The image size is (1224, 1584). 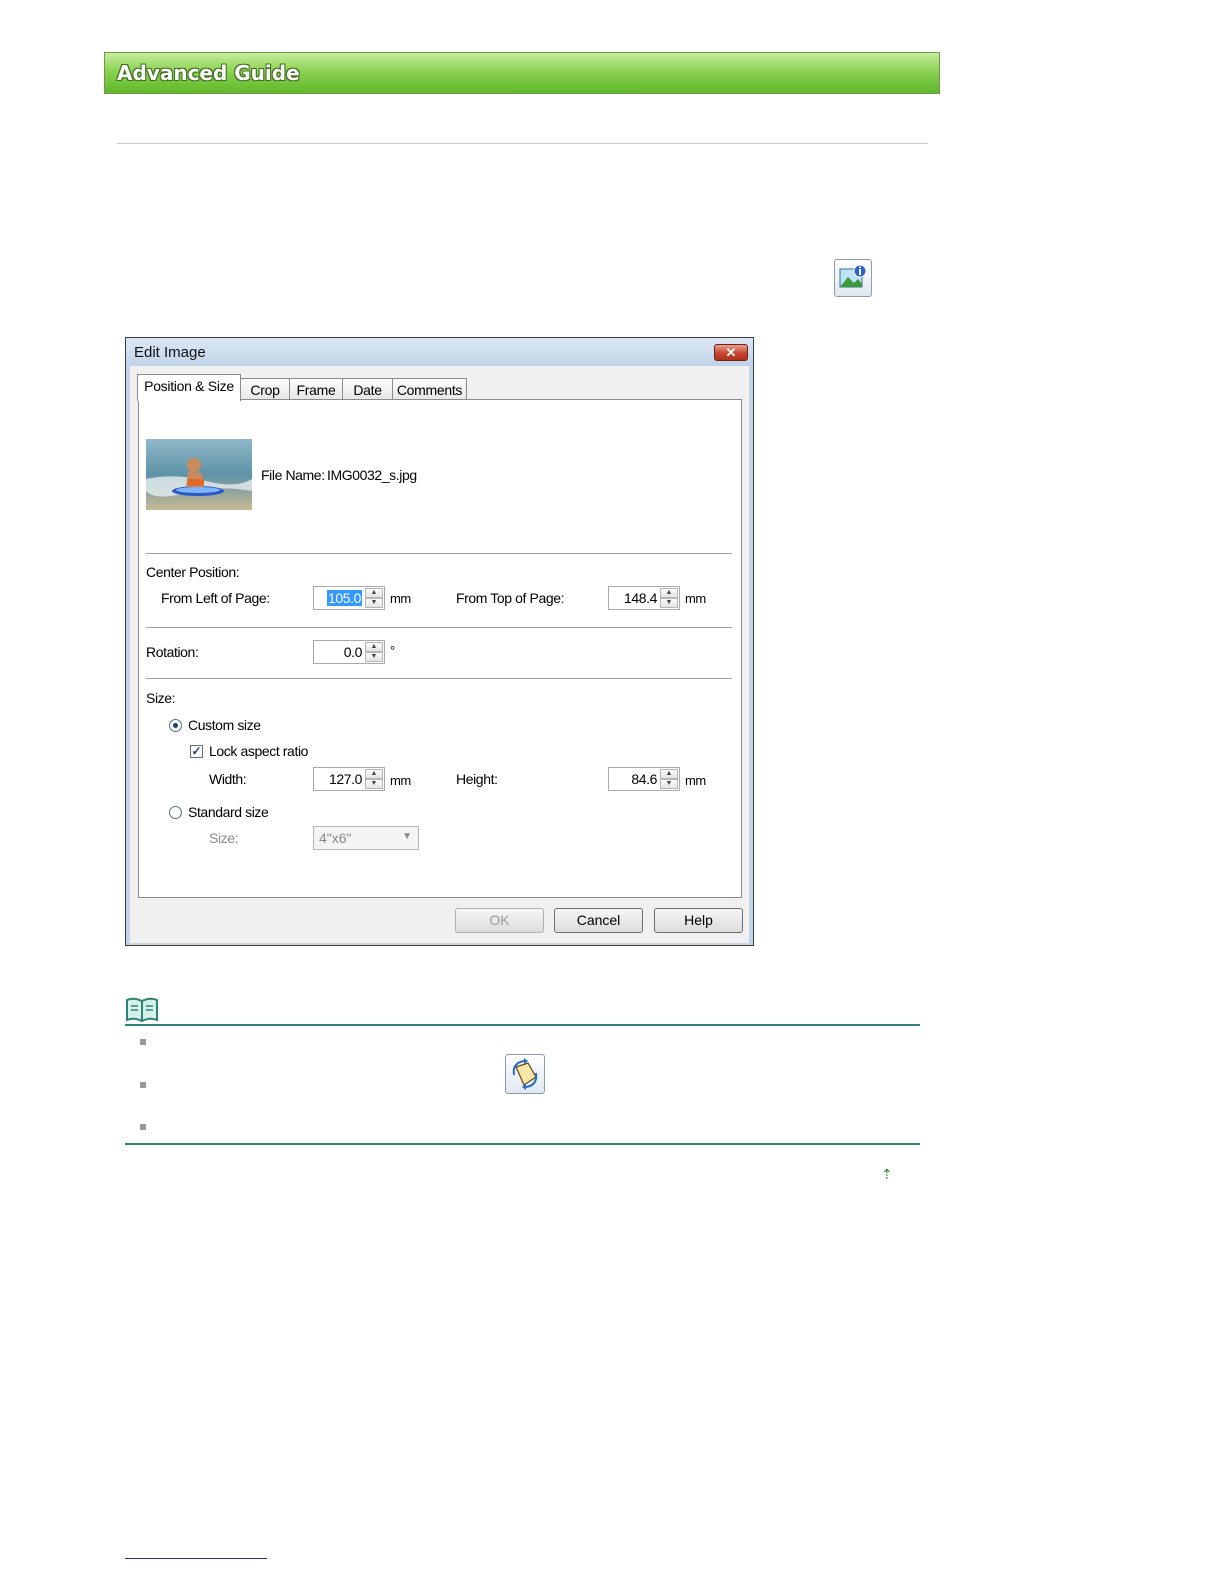 I want to click on width-spinner: 127.0 ▲ ▼, so click(x=349, y=779).